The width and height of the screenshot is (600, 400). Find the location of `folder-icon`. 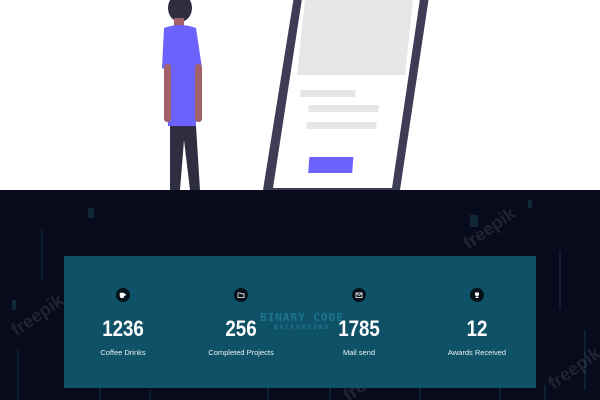

folder-icon is located at coordinates (241, 295).